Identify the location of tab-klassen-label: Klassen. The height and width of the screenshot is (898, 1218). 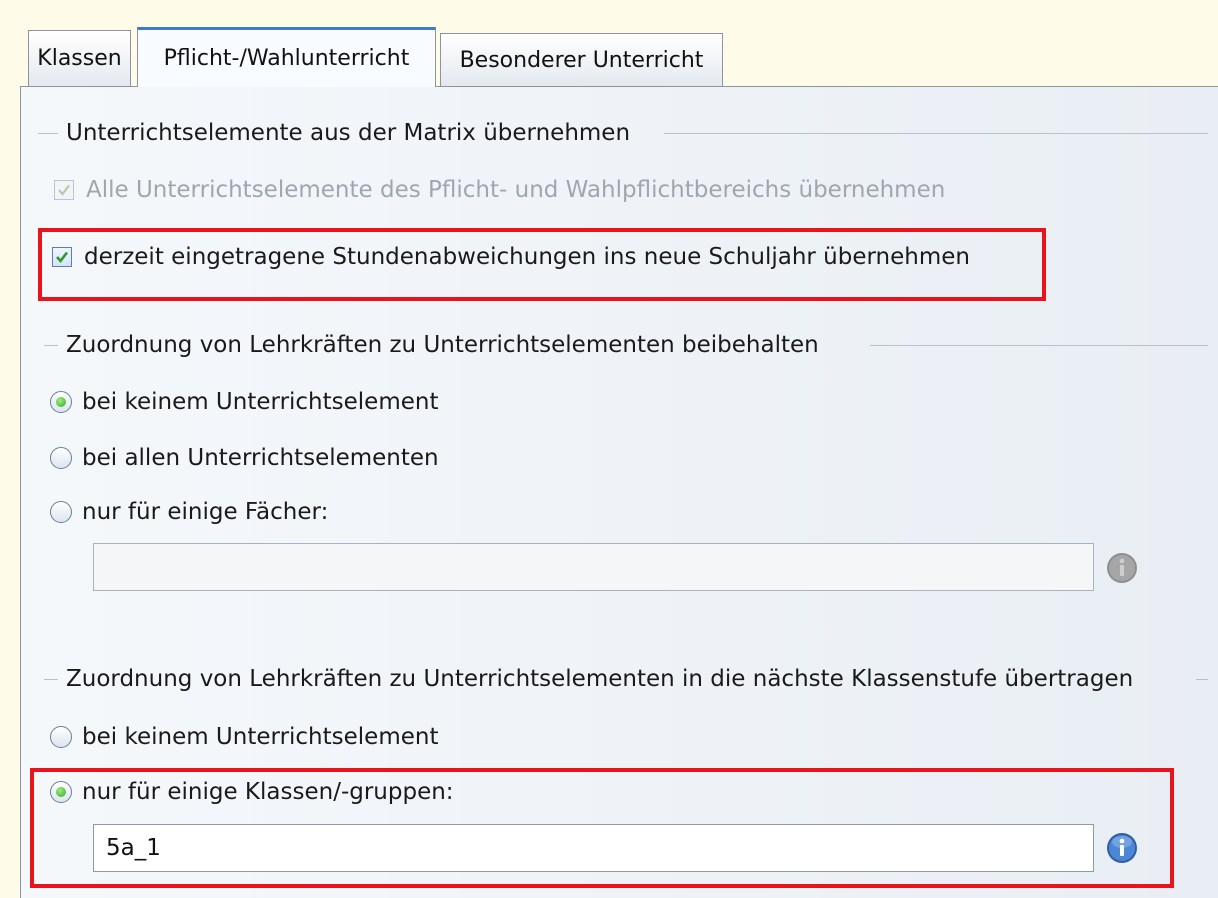
(79, 58).